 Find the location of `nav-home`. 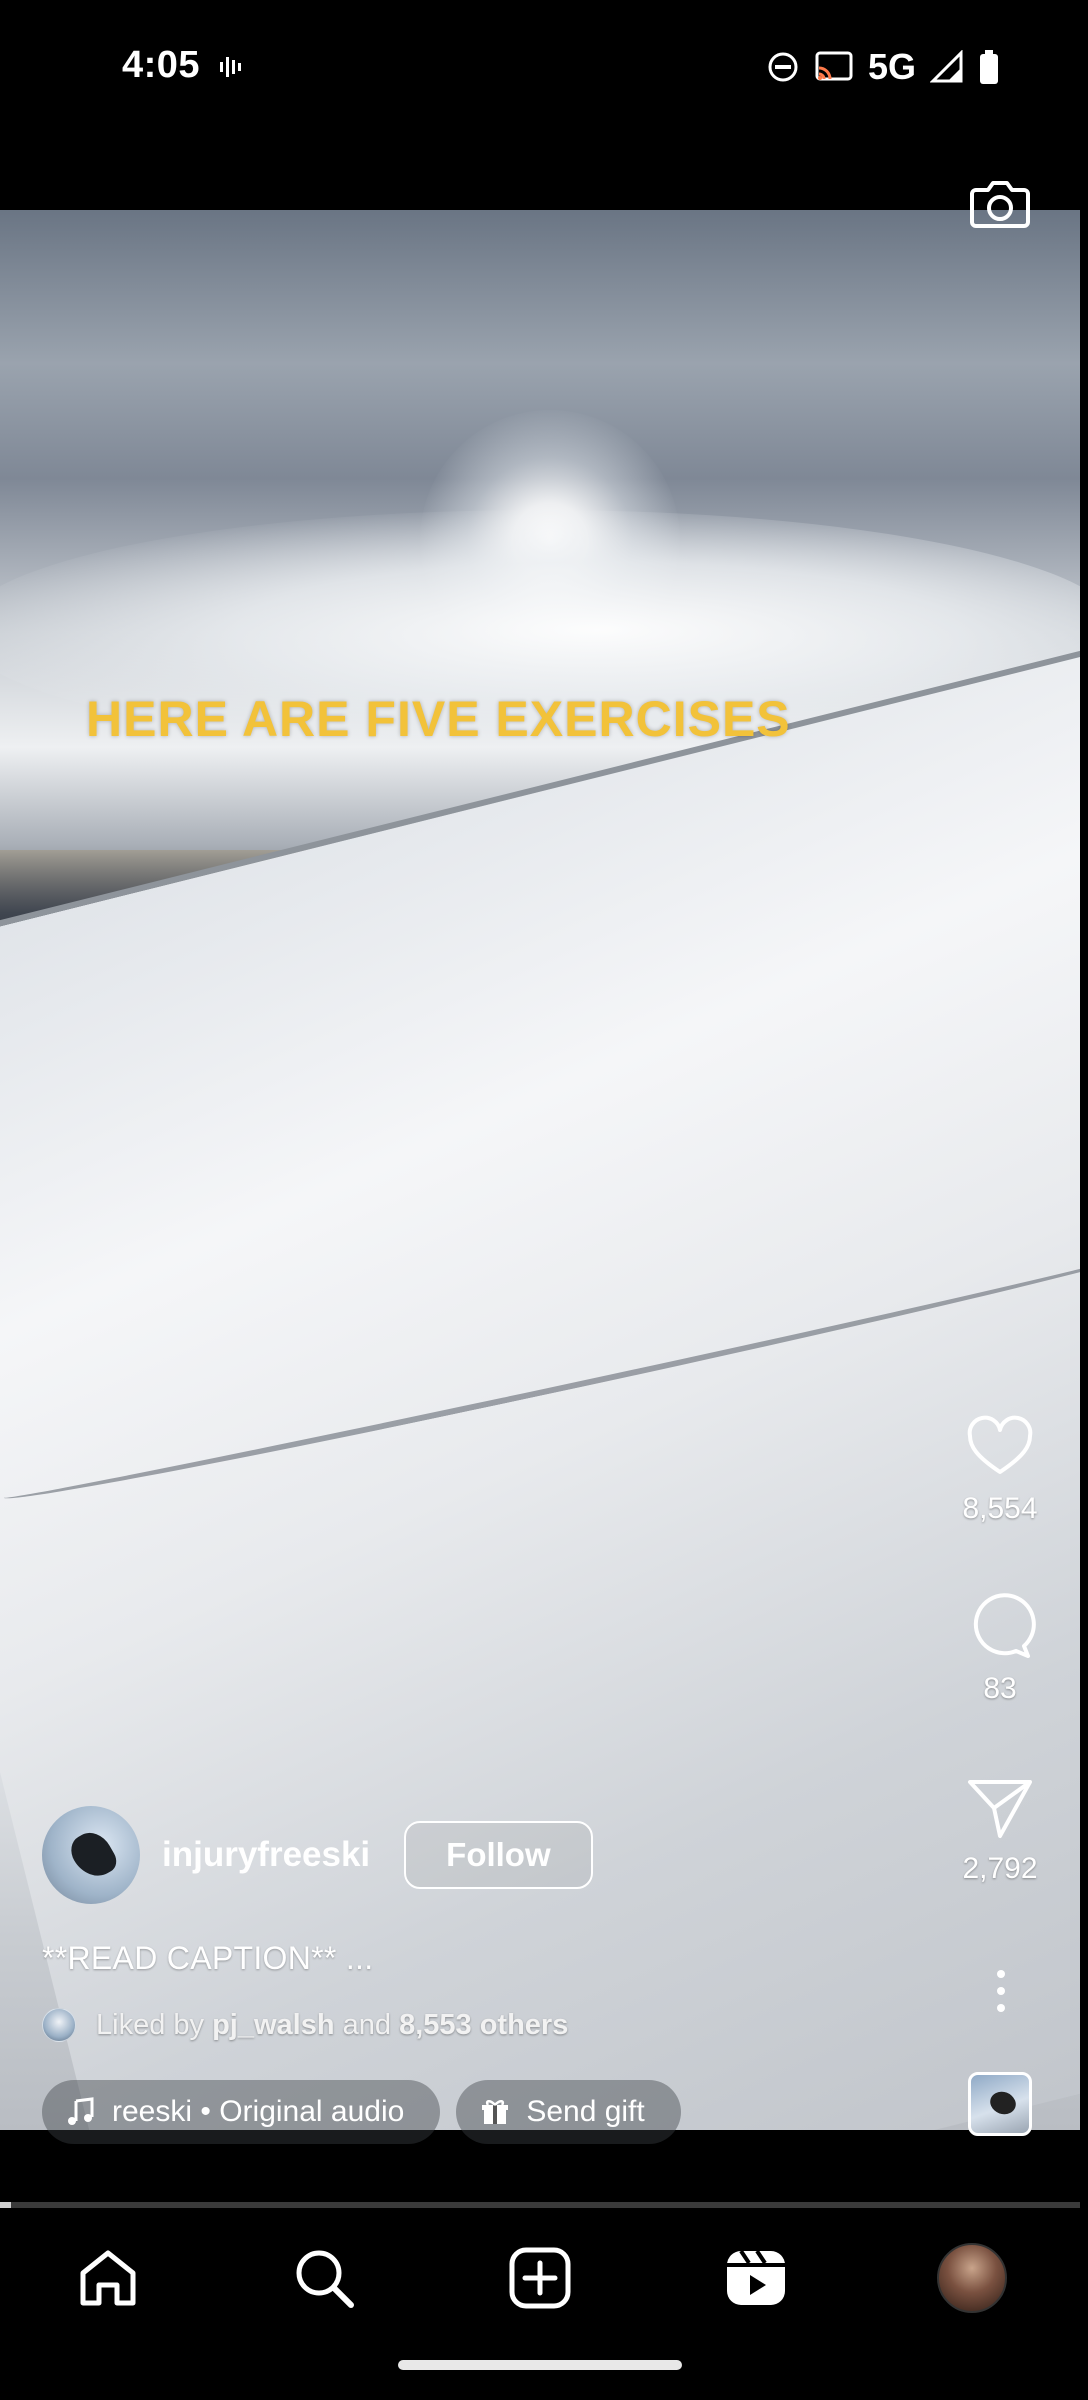

nav-home is located at coordinates (108, 2278).